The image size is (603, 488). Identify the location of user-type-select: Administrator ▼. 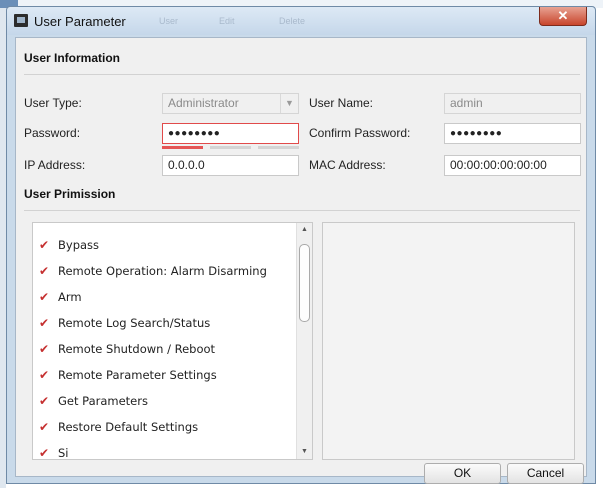
(230, 103).